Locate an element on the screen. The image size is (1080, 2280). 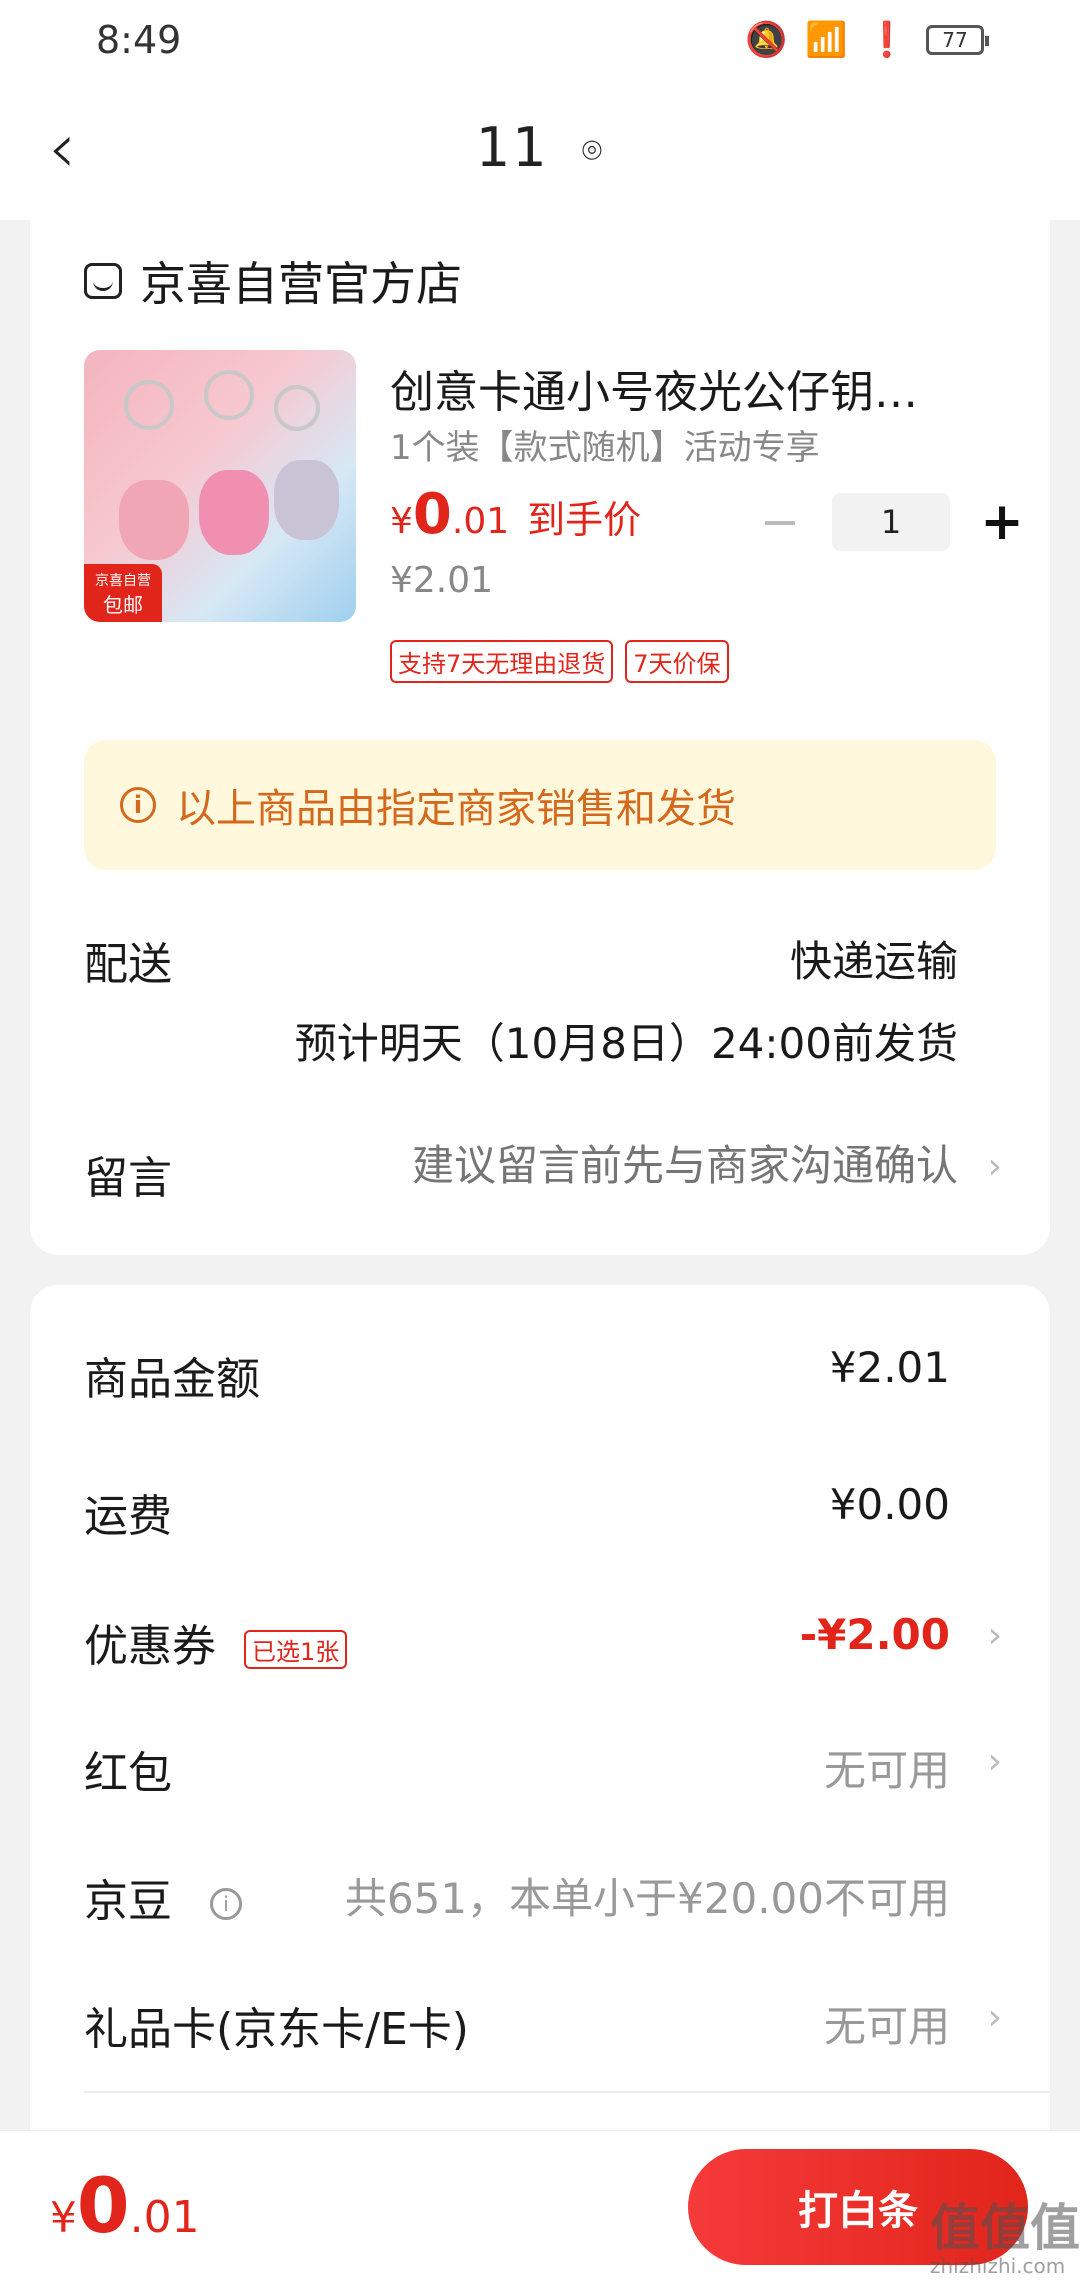
wifi-icon: 📶 is located at coordinates (826, 40).